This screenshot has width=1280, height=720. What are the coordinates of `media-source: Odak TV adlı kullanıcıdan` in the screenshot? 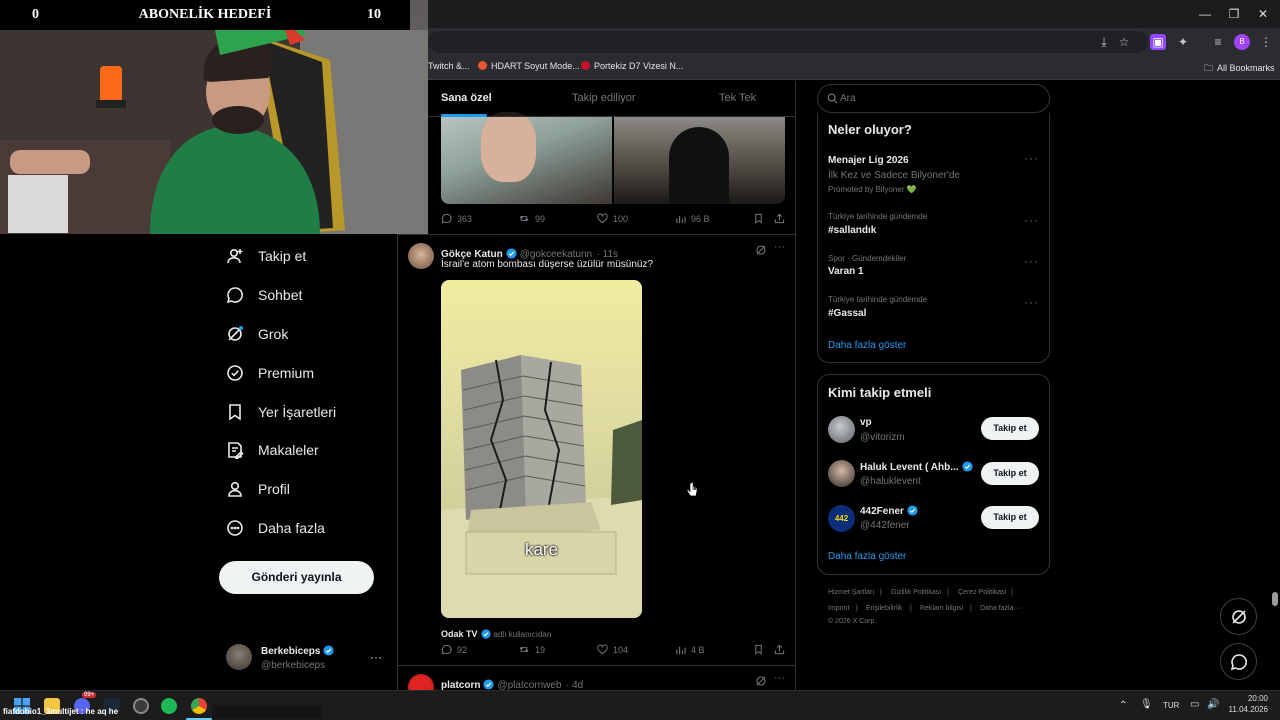 It's located at (496, 633).